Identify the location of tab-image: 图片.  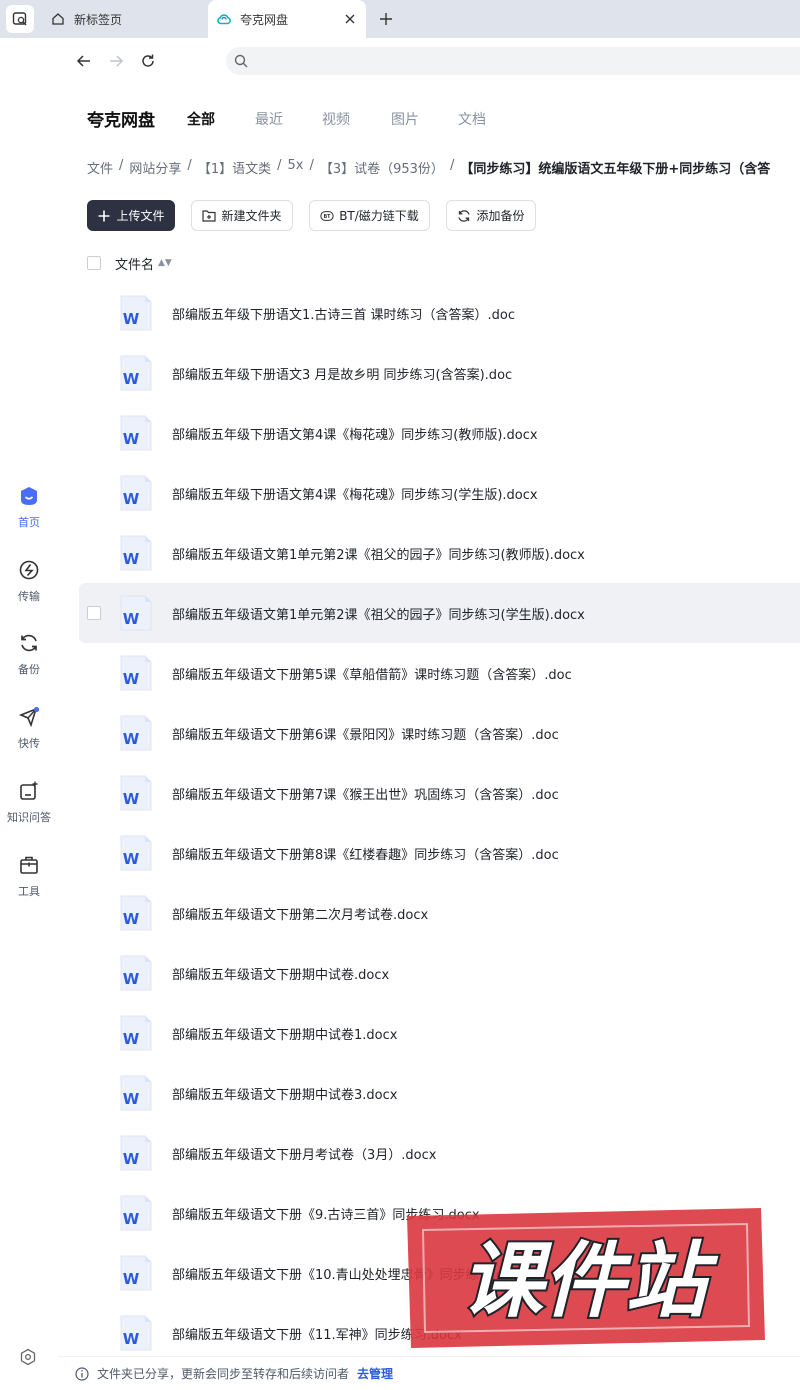
(405, 119).